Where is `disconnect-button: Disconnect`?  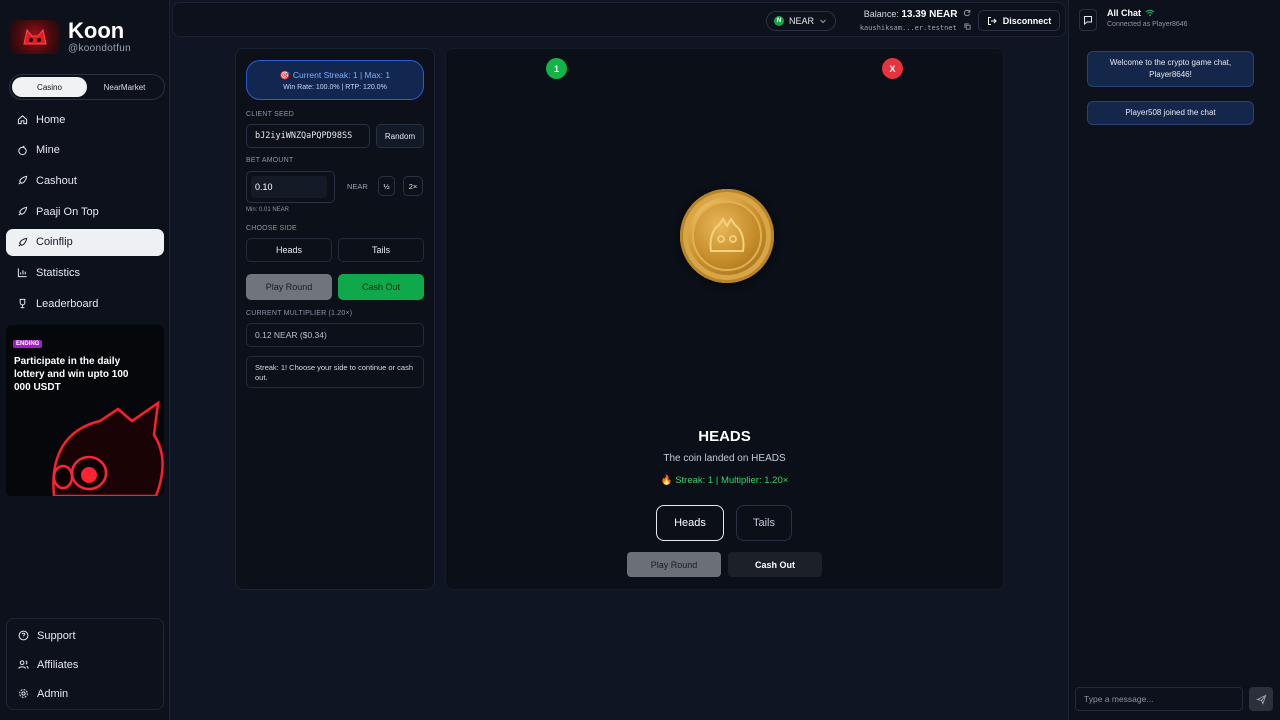
disconnect-button: Disconnect is located at coordinates (1019, 20).